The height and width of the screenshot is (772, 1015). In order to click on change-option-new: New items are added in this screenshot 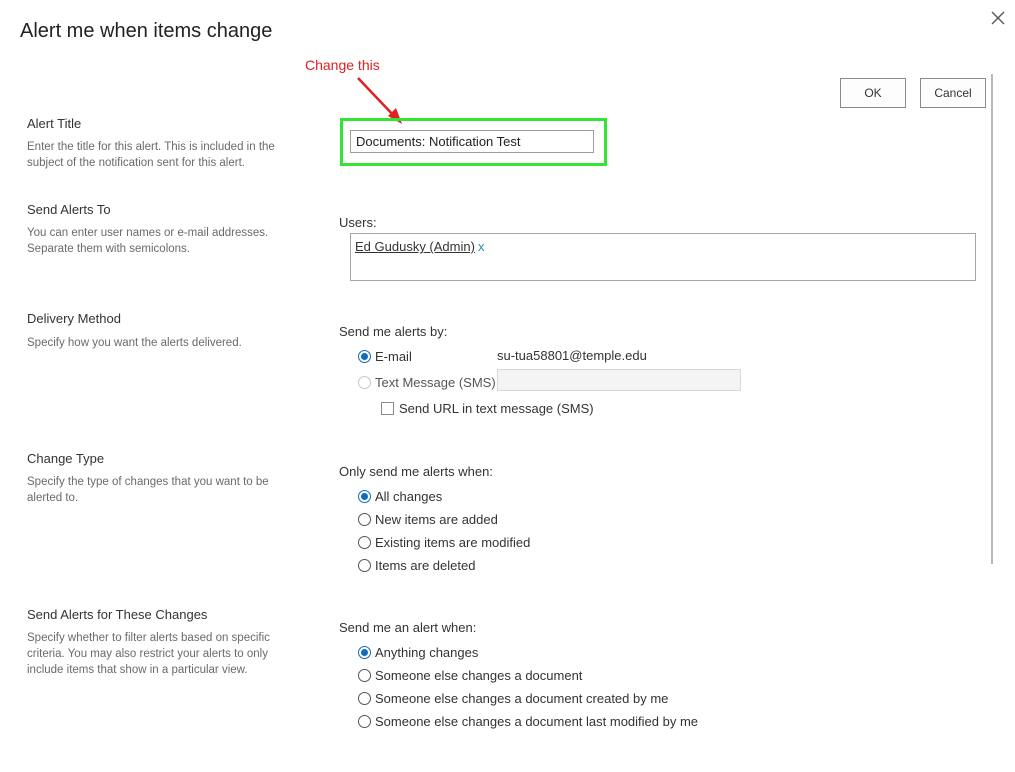, I will do `click(428, 519)`.